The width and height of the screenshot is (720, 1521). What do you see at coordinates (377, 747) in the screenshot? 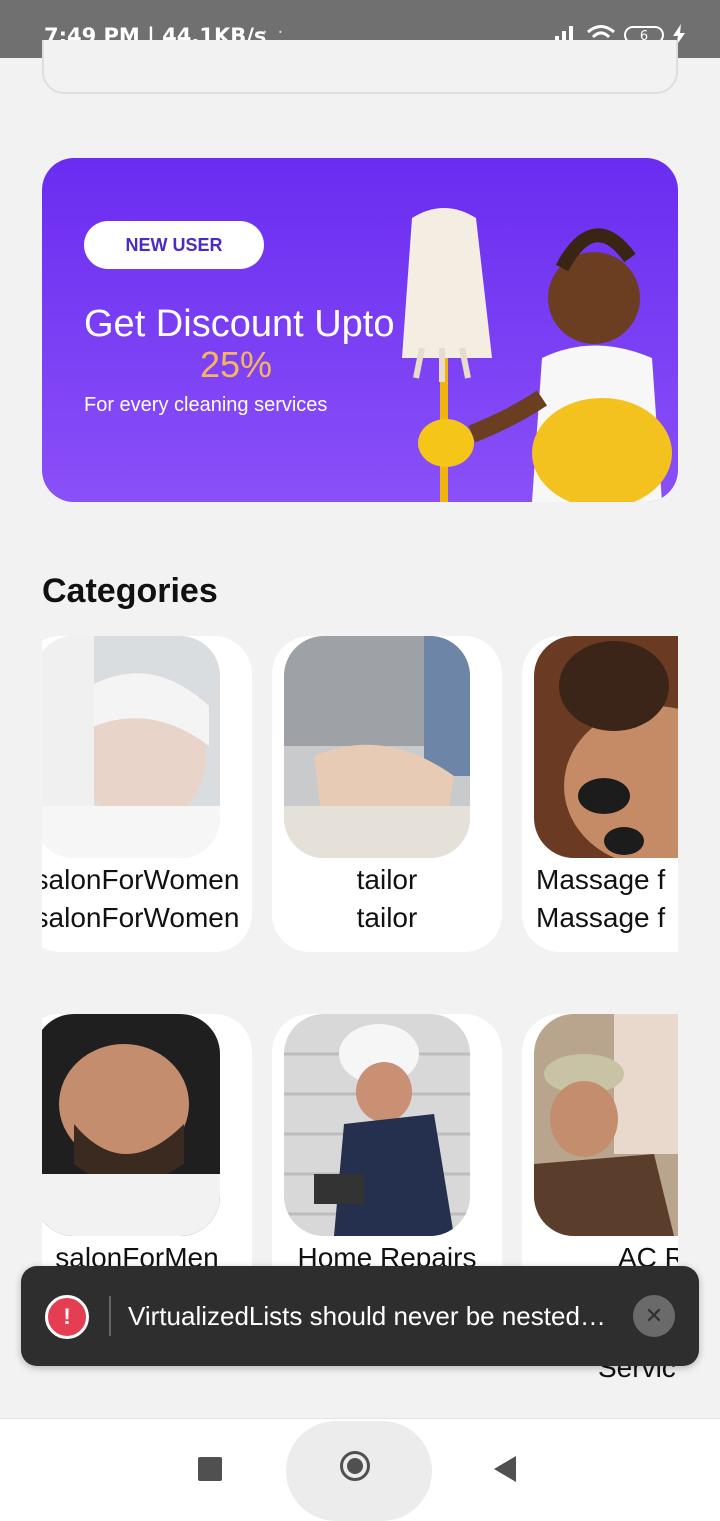
I see `tailor-photo` at bounding box center [377, 747].